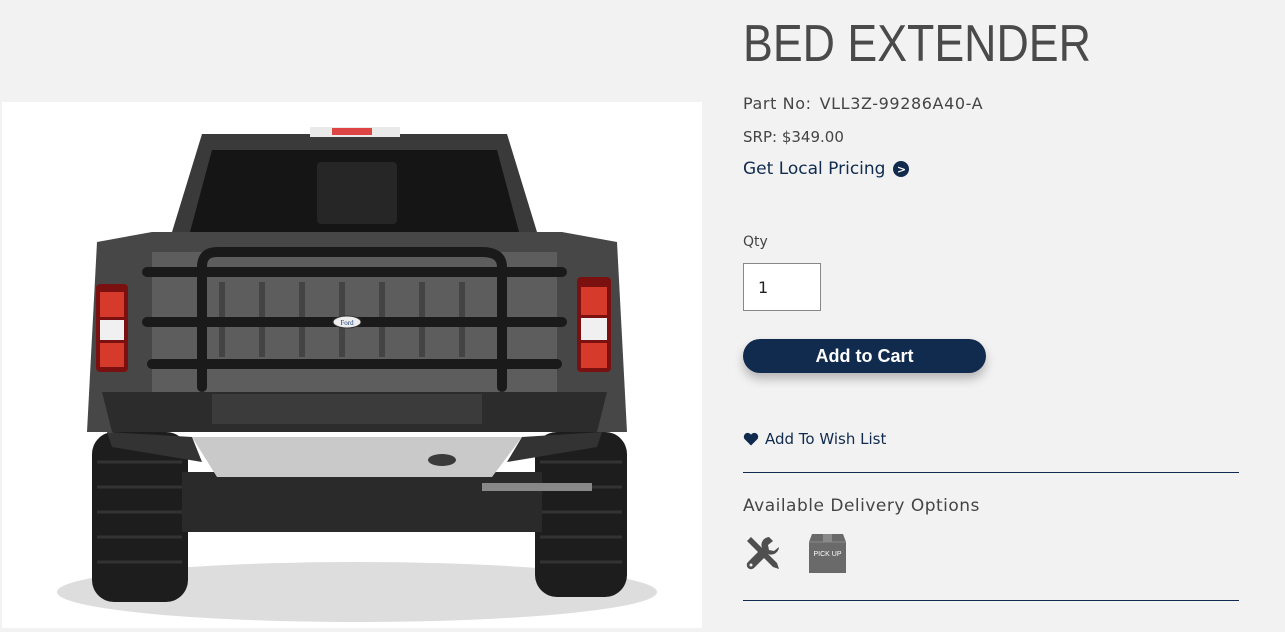  What do you see at coordinates (812, 137) in the screenshot?
I see `srp-value: $349.00` at bounding box center [812, 137].